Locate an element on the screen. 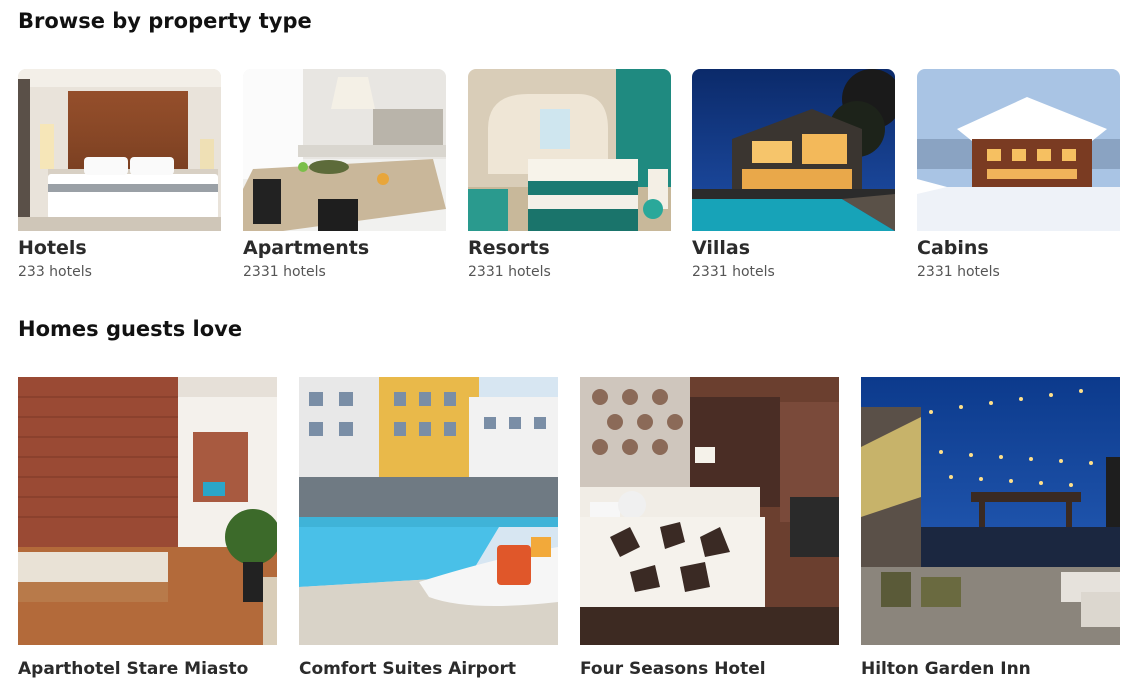  property-card-hotels: Hotels 233 hotels is located at coordinates (119, 174).